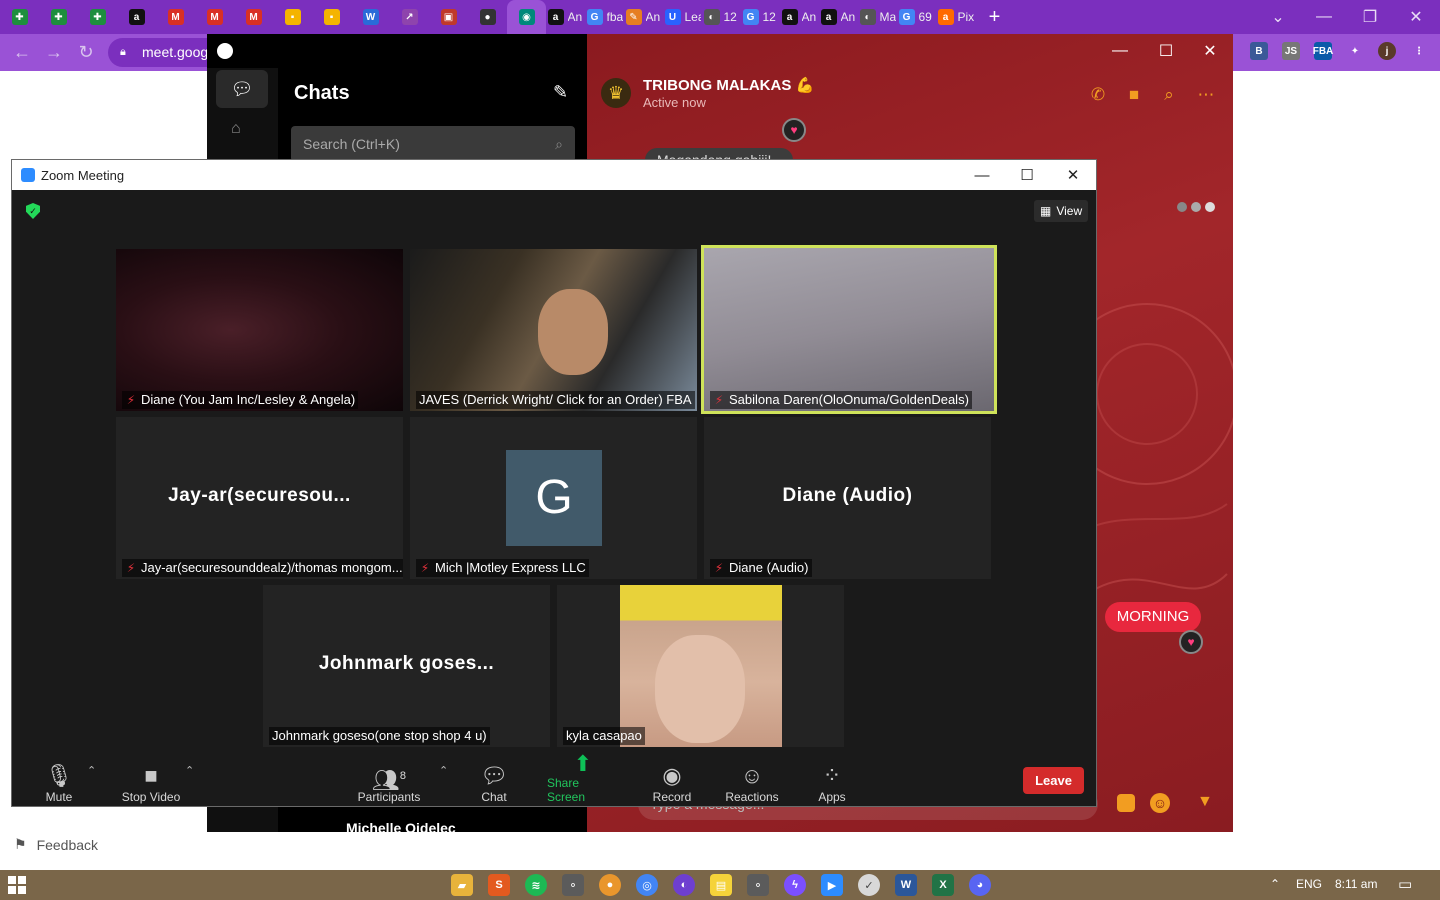  Describe the element at coordinates (1291, 51) in the screenshot. I see `extension-icon: JS` at that location.